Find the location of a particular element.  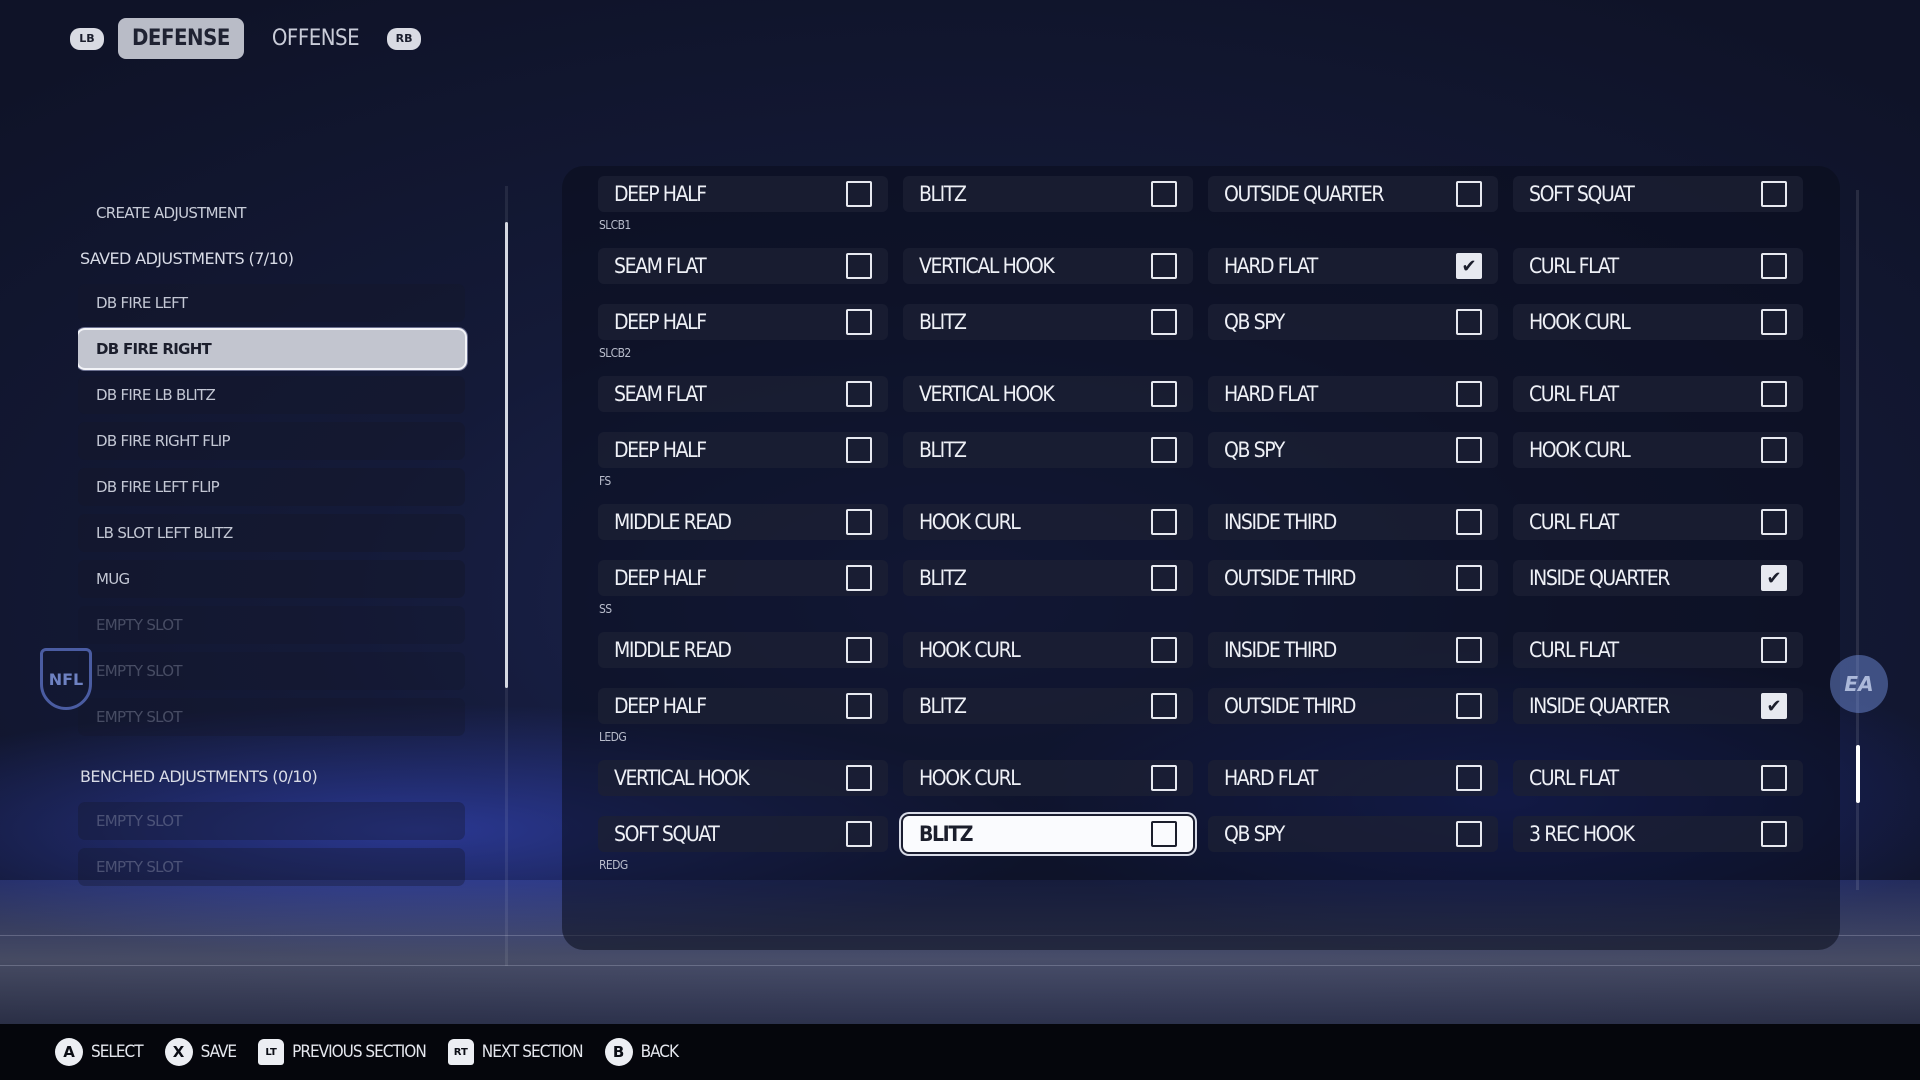

create-adjustment-button: CREATE ADJUSTMENT is located at coordinates (271, 213).